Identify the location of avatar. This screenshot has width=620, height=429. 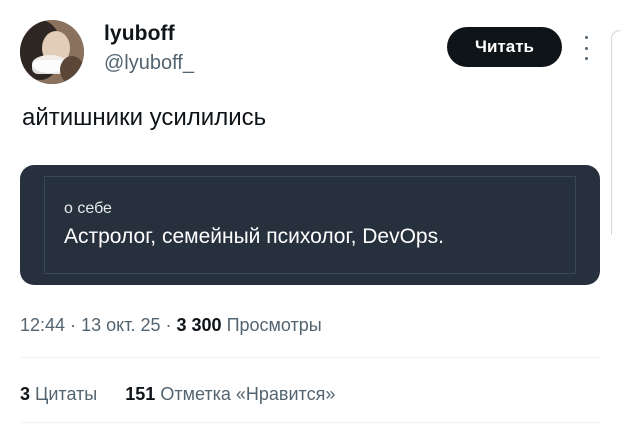
(52, 52).